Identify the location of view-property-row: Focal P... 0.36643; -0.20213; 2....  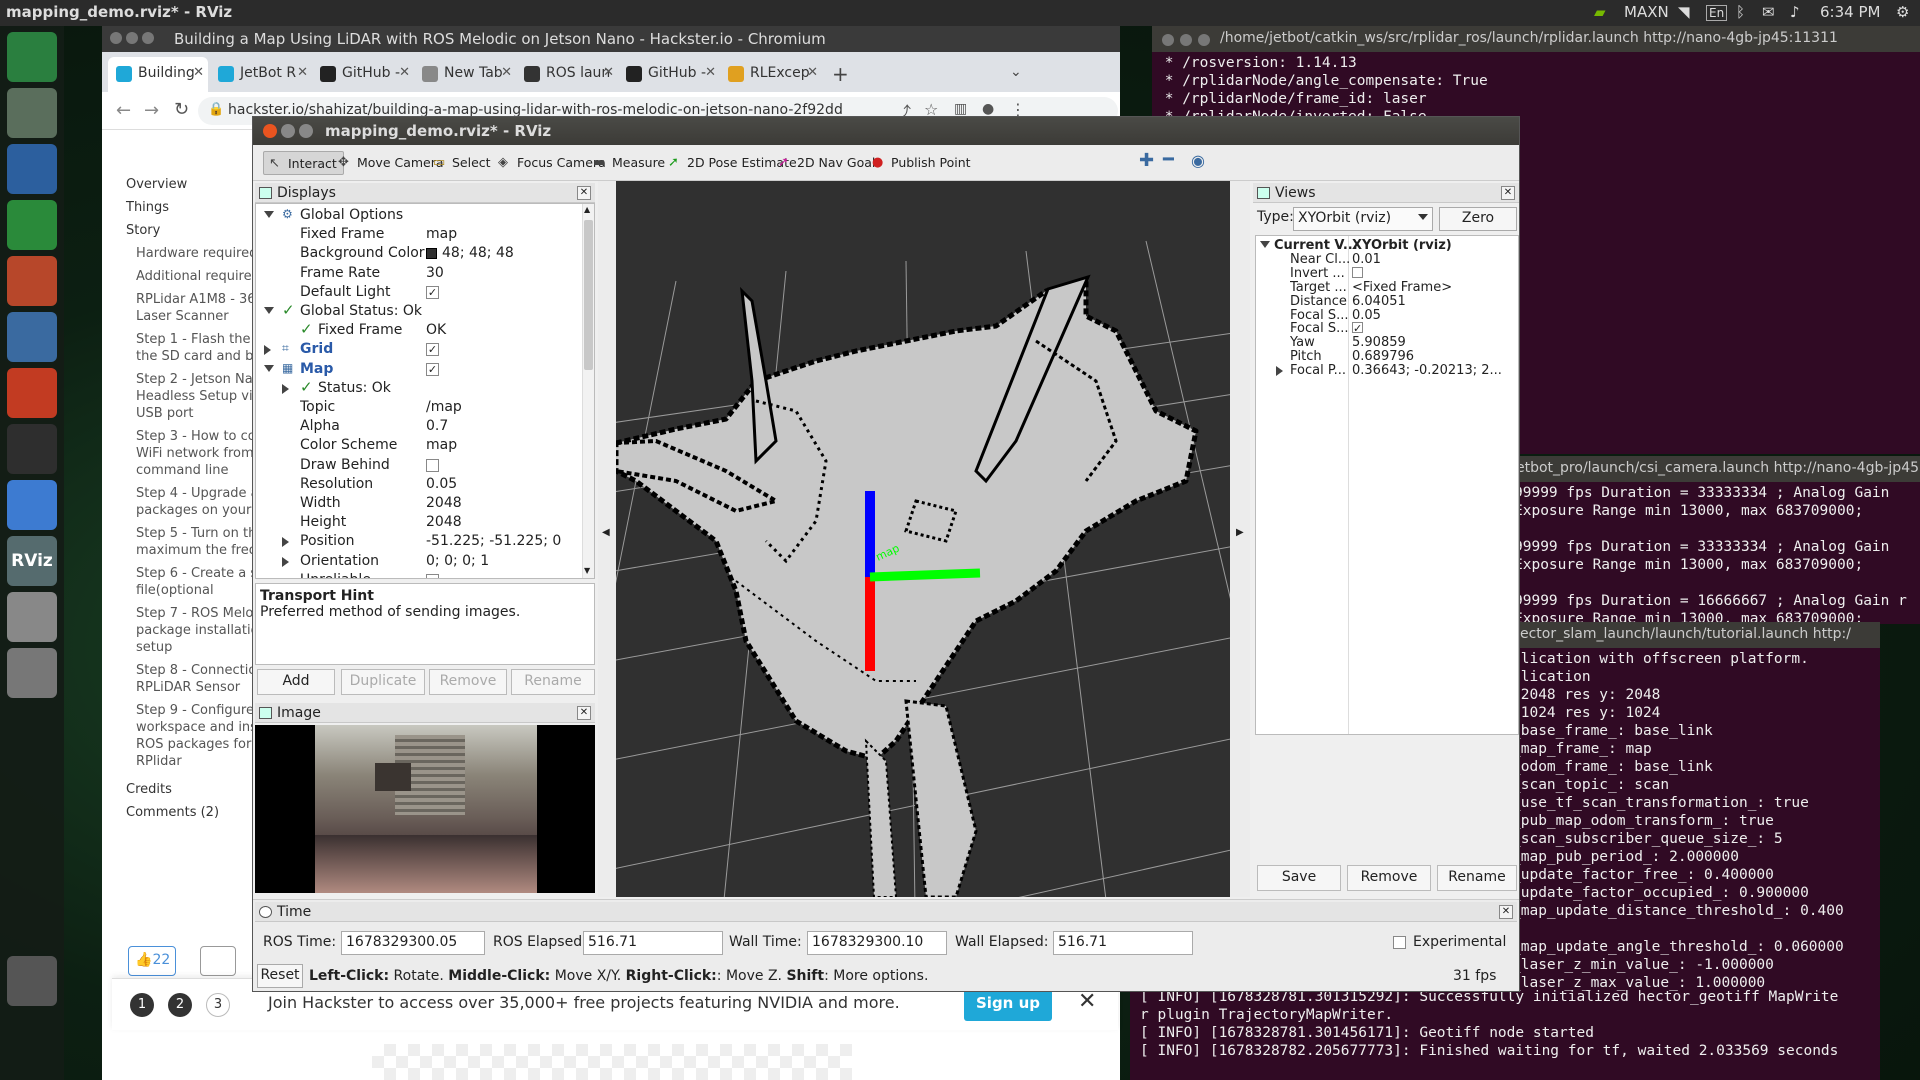
(1387, 370).